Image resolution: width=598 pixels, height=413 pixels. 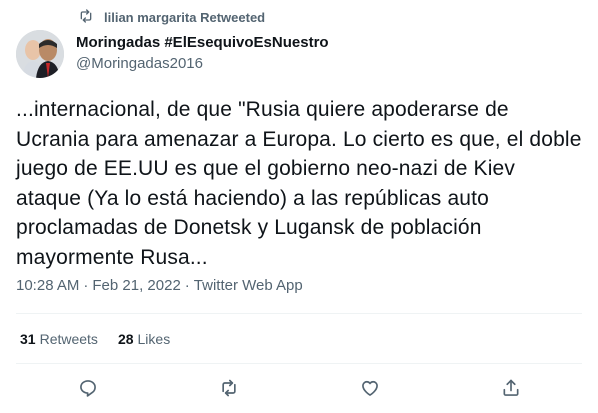 What do you see at coordinates (68, 339) in the screenshot?
I see `retweets-label: Retweets` at bounding box center [68, 339].